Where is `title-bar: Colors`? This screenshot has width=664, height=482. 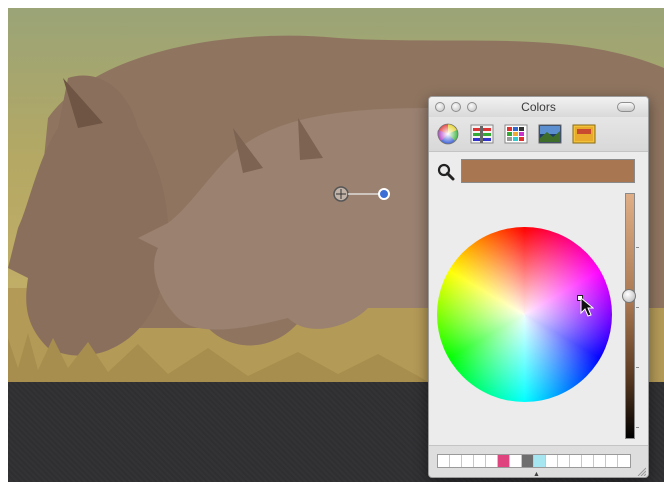
title-bar: Colors is located at coordinates (538, 107).